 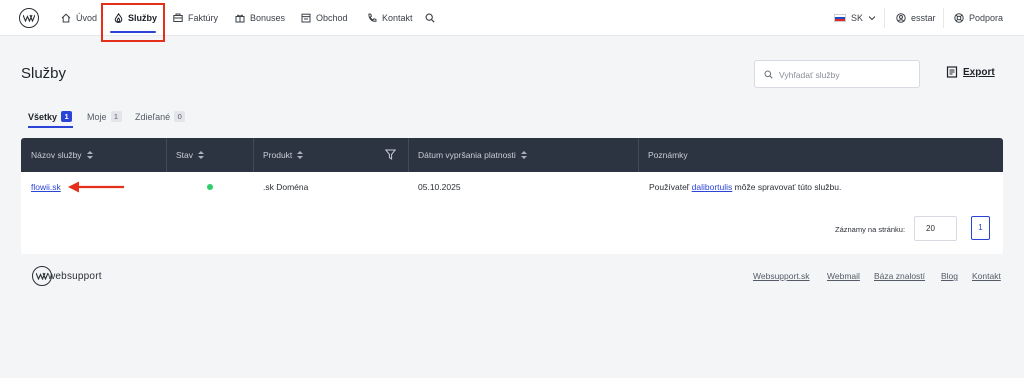 I want to click on support-link: Podpora, so click(x=978, y=18).